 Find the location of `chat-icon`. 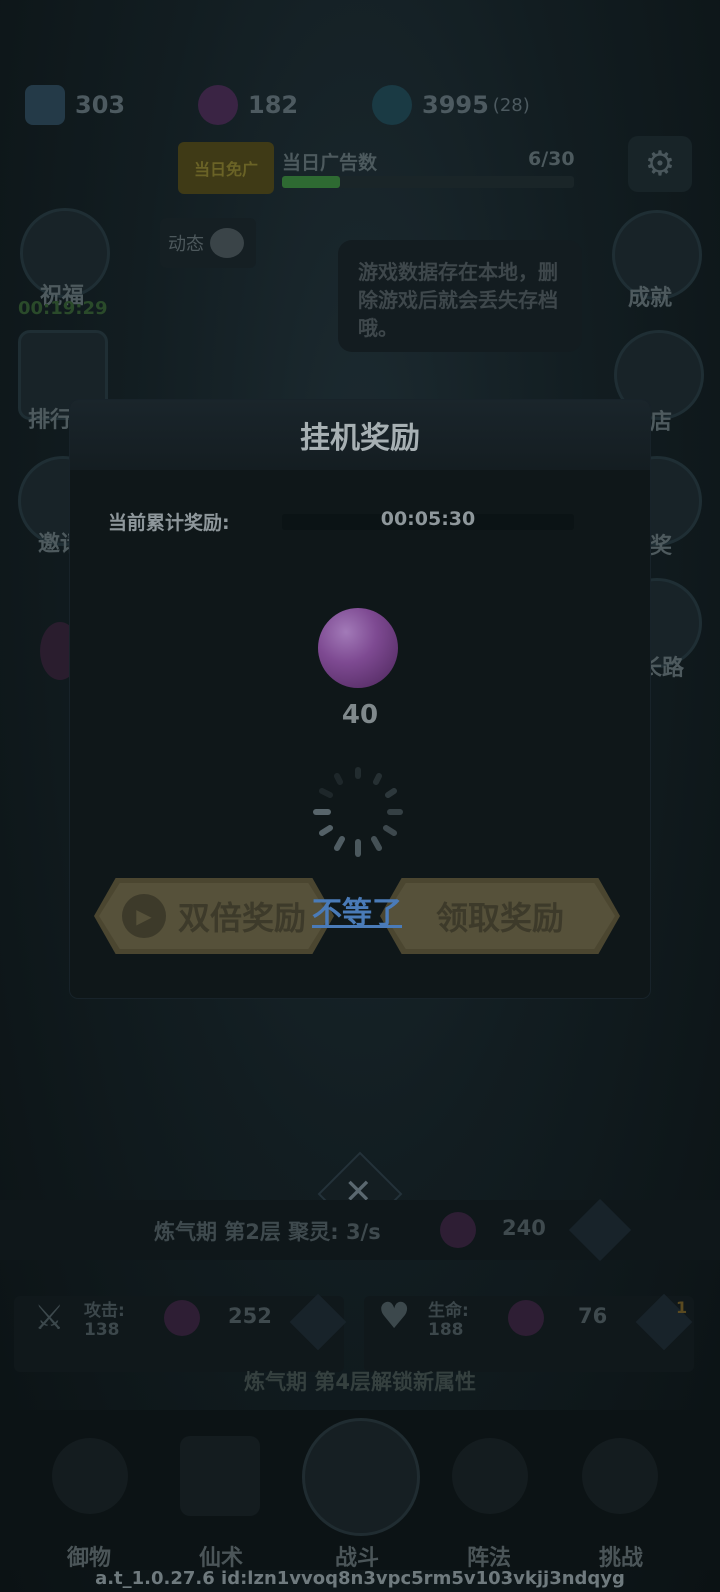

chat-icon is located at coordinates (227, 243).